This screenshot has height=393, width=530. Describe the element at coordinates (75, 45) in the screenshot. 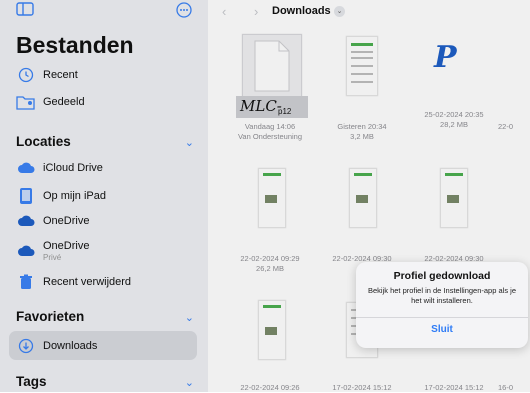

I see `sidebar-title: Bestanden` at that location.